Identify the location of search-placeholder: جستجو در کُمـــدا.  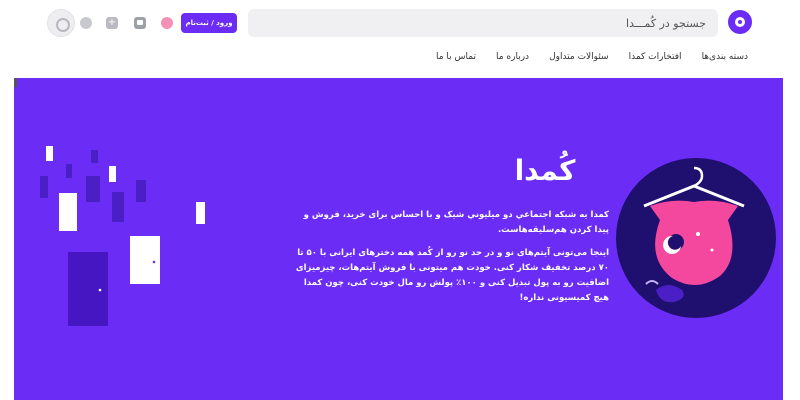
(665, 23).